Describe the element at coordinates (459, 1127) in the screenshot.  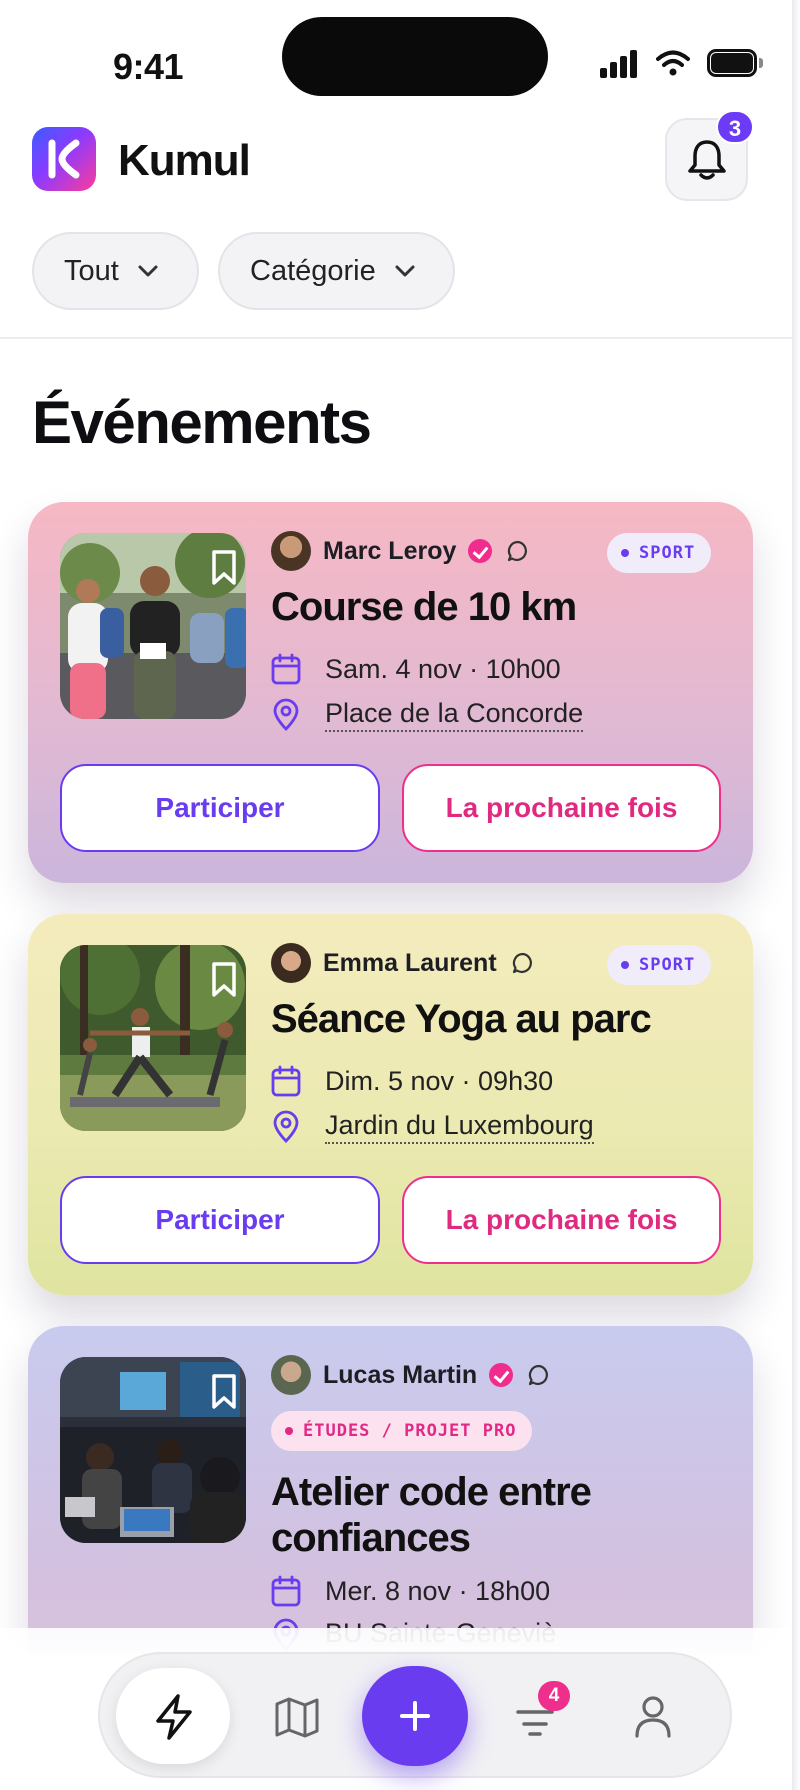
I see `event-location-text: Jardin du Luxembourg` at that location.